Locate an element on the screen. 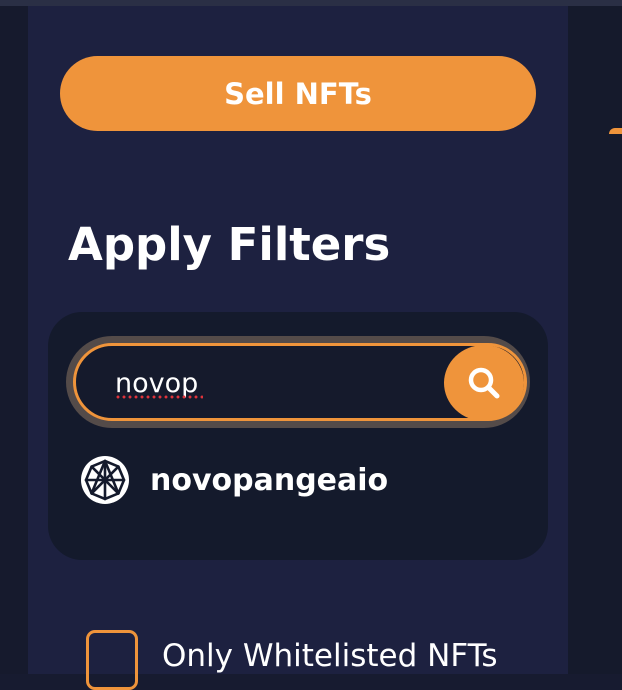  search-result-label: novopangeaio is located at coordinates (269, 480).